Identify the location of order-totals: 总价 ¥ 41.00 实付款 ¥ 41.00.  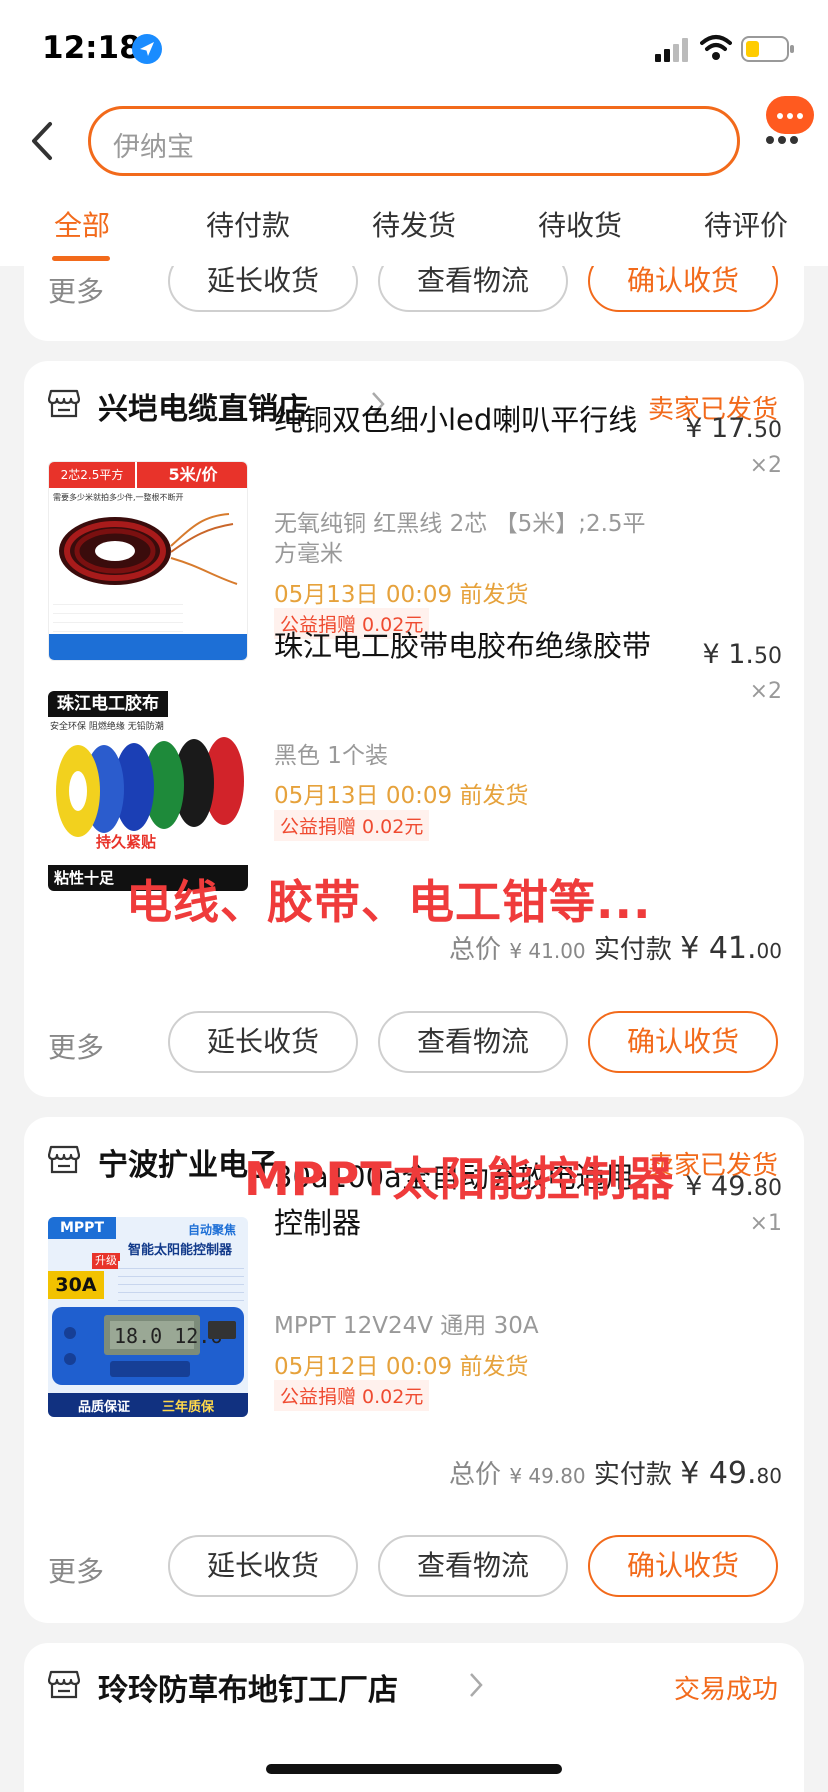
(615, 947).